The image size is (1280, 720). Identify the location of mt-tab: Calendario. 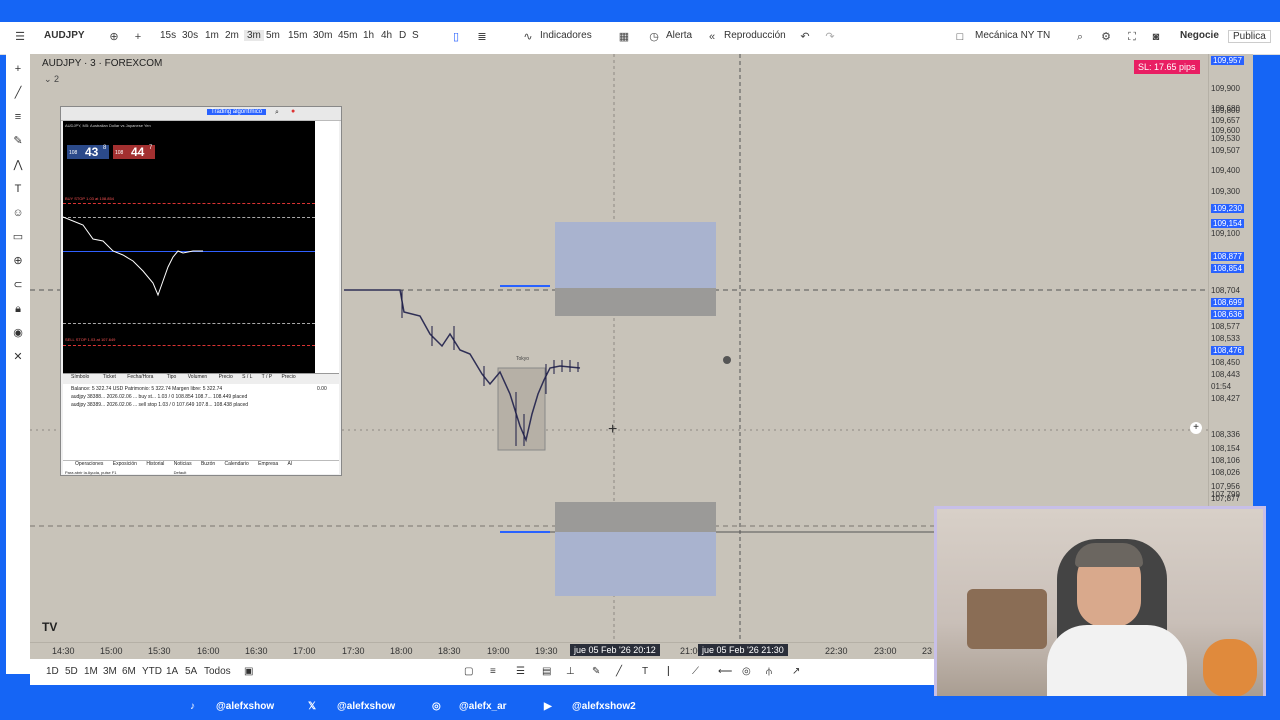
(237, 464).